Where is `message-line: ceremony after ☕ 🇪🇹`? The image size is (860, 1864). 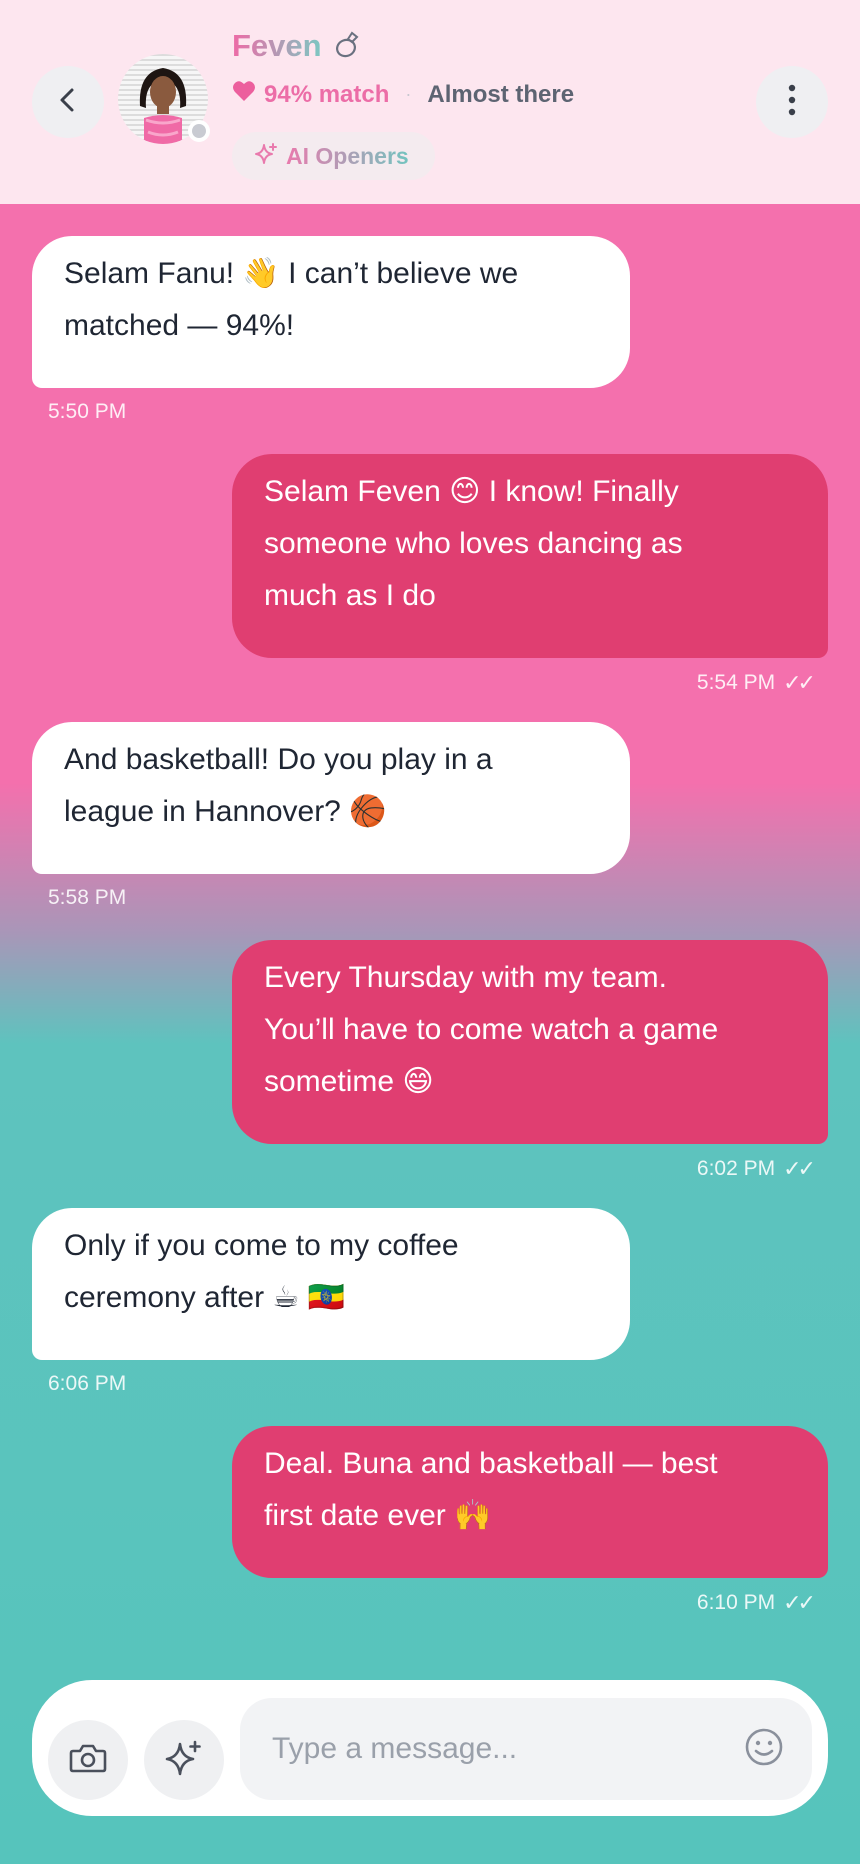 message-line: ceremony after ☕ 🇪🇹 is located at coordinates (205, 1297).